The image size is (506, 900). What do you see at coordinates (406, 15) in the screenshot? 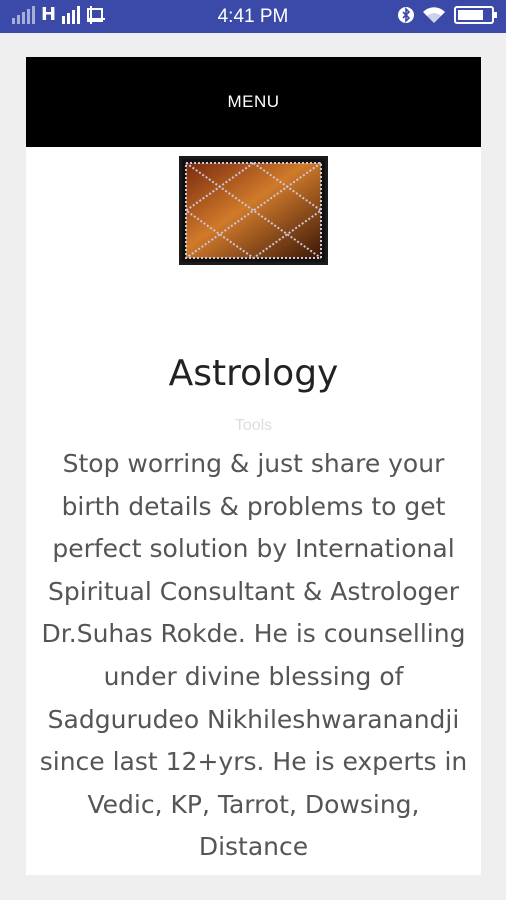
I see `bluetooth-icon` at bounding box center [406, 15].